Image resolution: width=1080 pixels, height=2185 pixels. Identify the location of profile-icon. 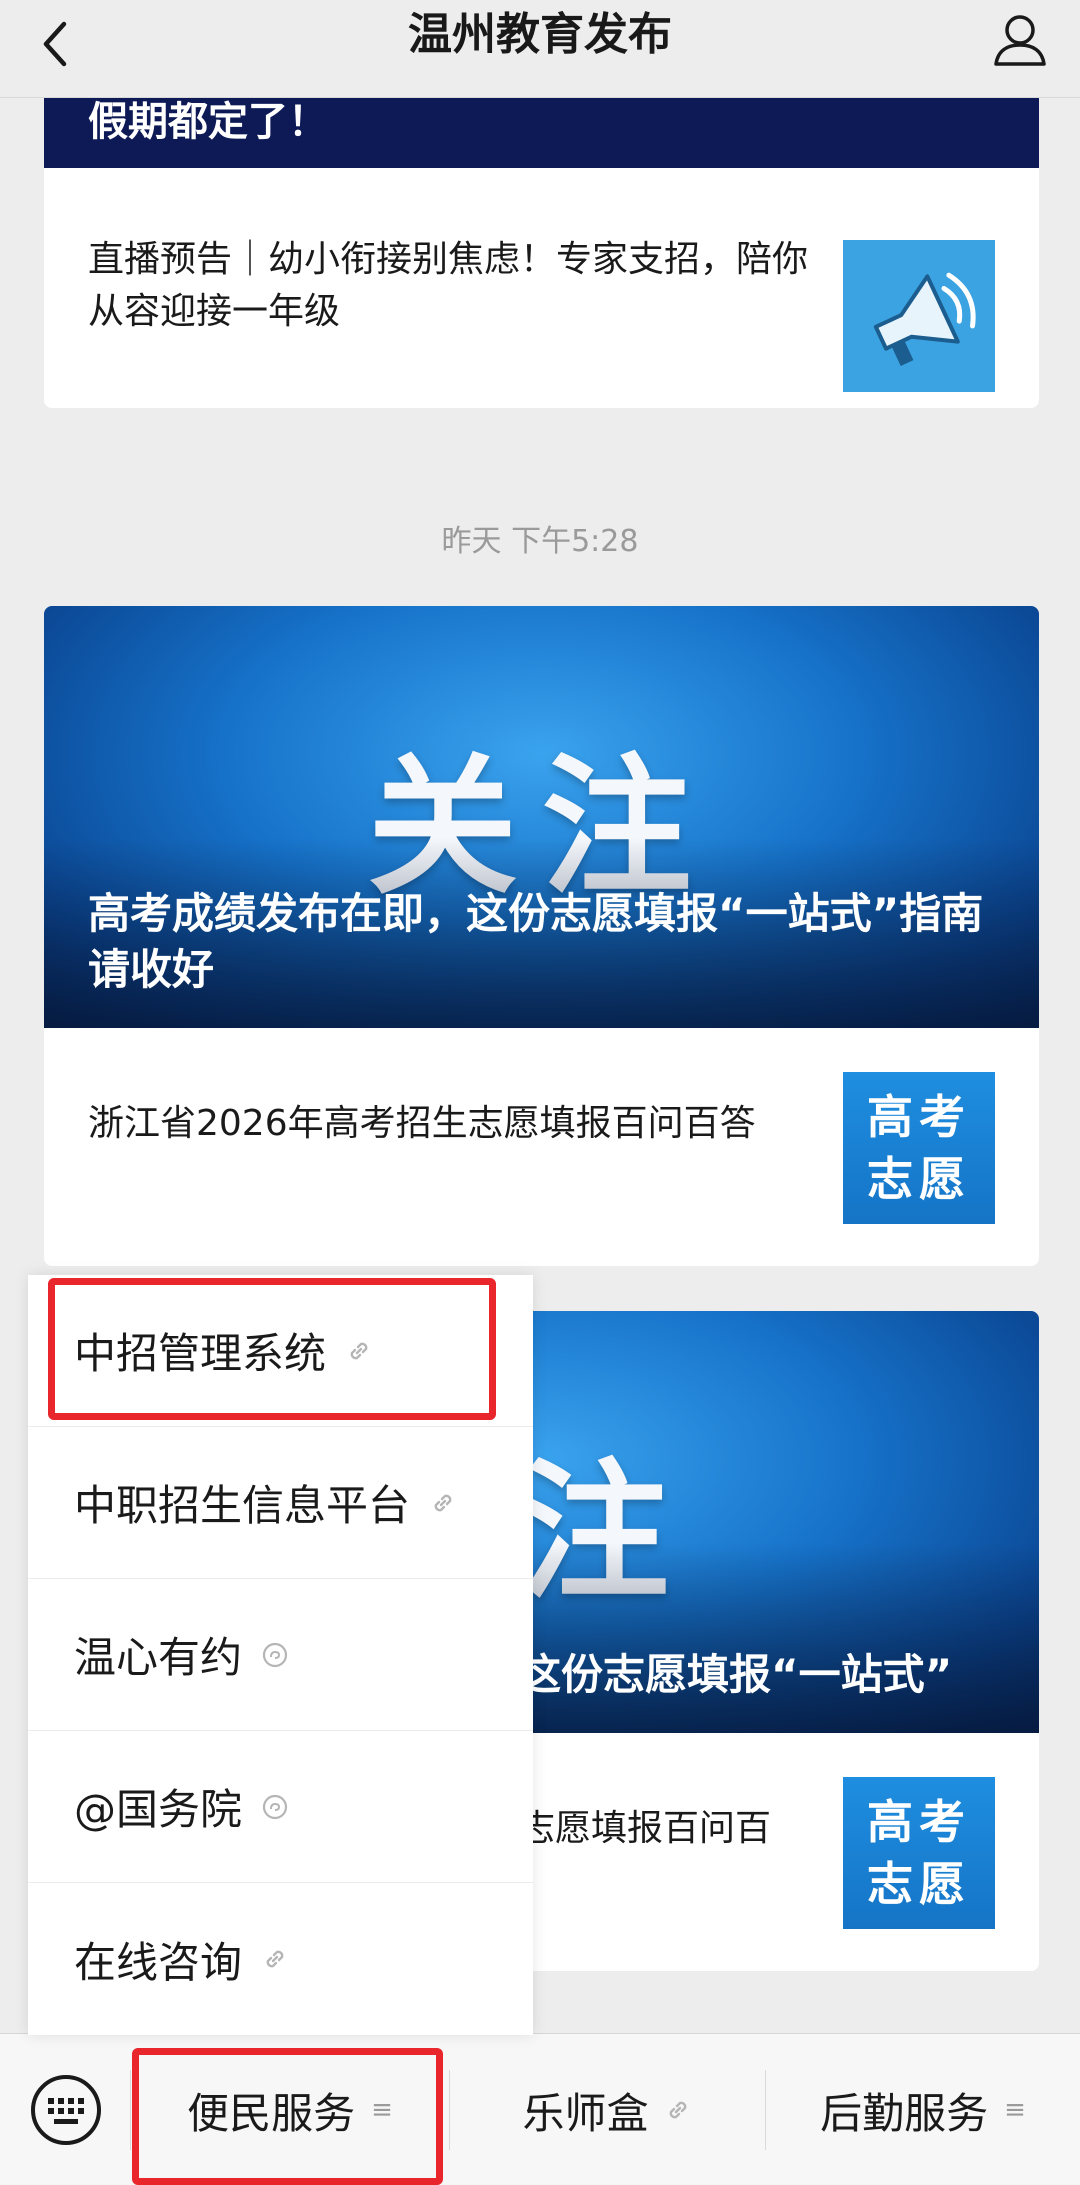
(1020, 40).